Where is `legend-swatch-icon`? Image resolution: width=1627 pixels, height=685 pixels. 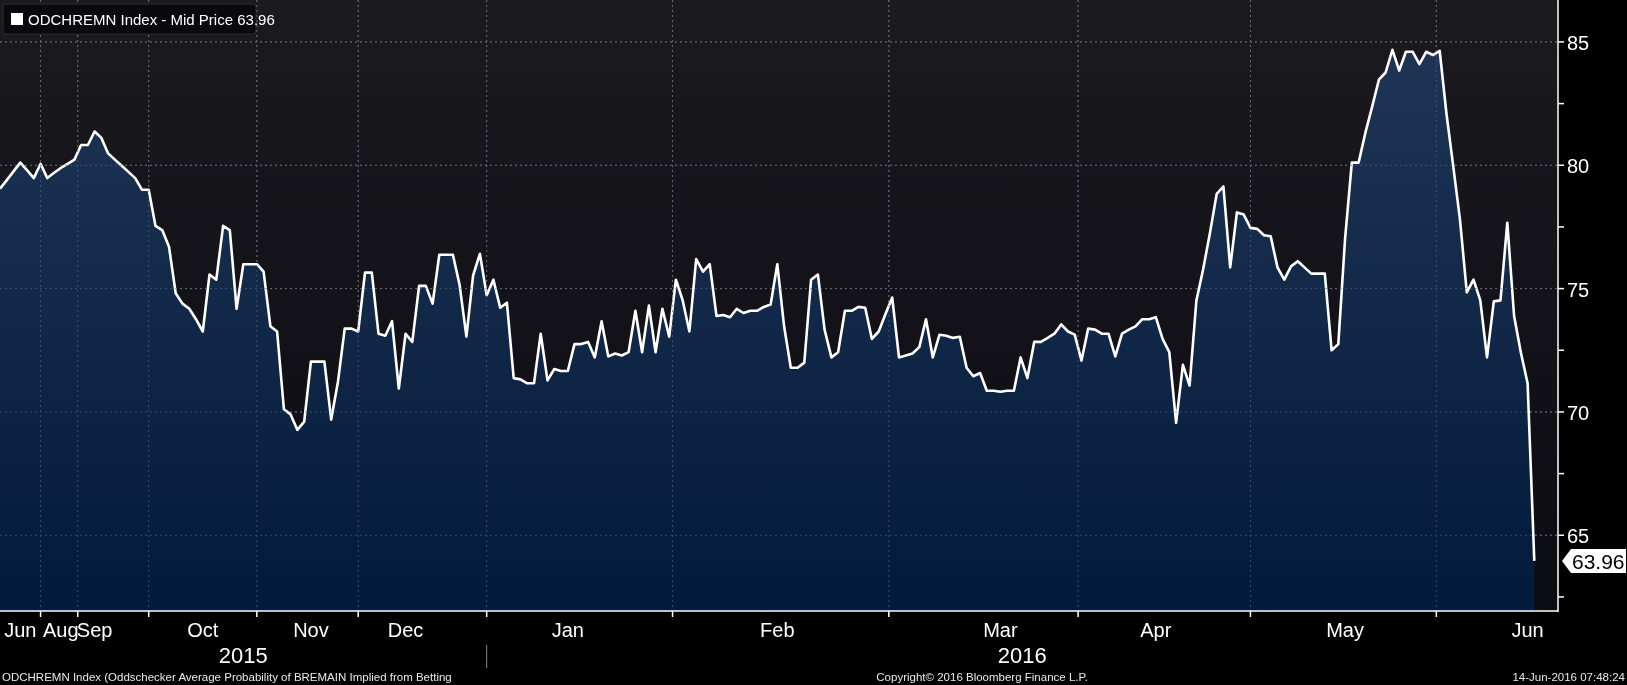
legend-swatch-icon is located at coordinates (17, 19).